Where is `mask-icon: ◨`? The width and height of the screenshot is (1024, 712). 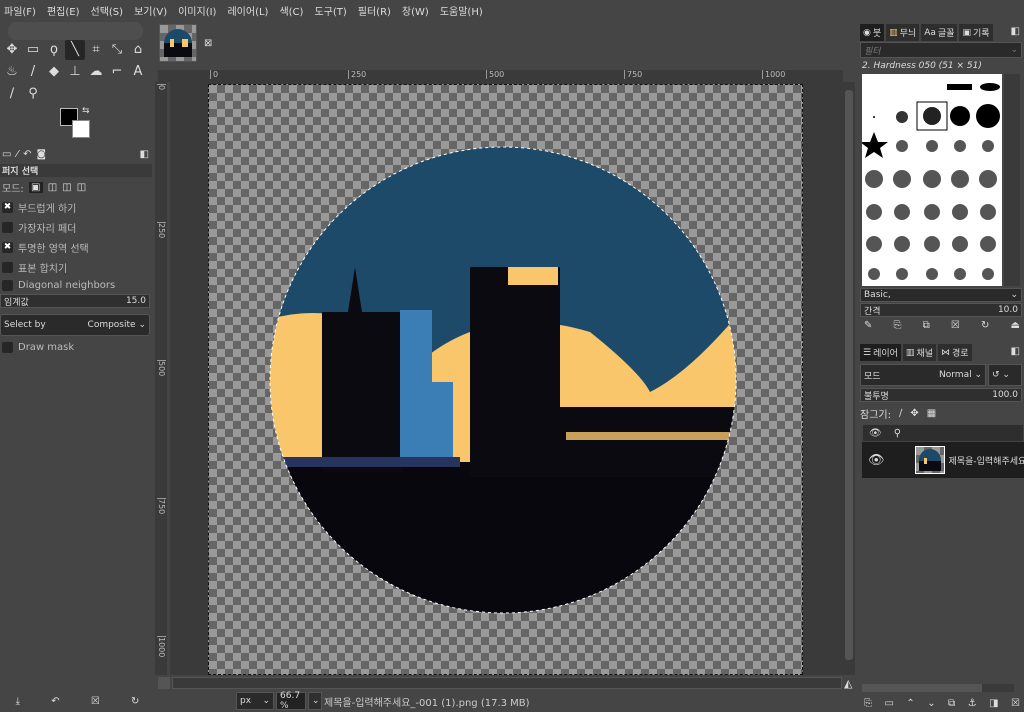 mask-icon: ◨ is located at coordinates (993, 703).